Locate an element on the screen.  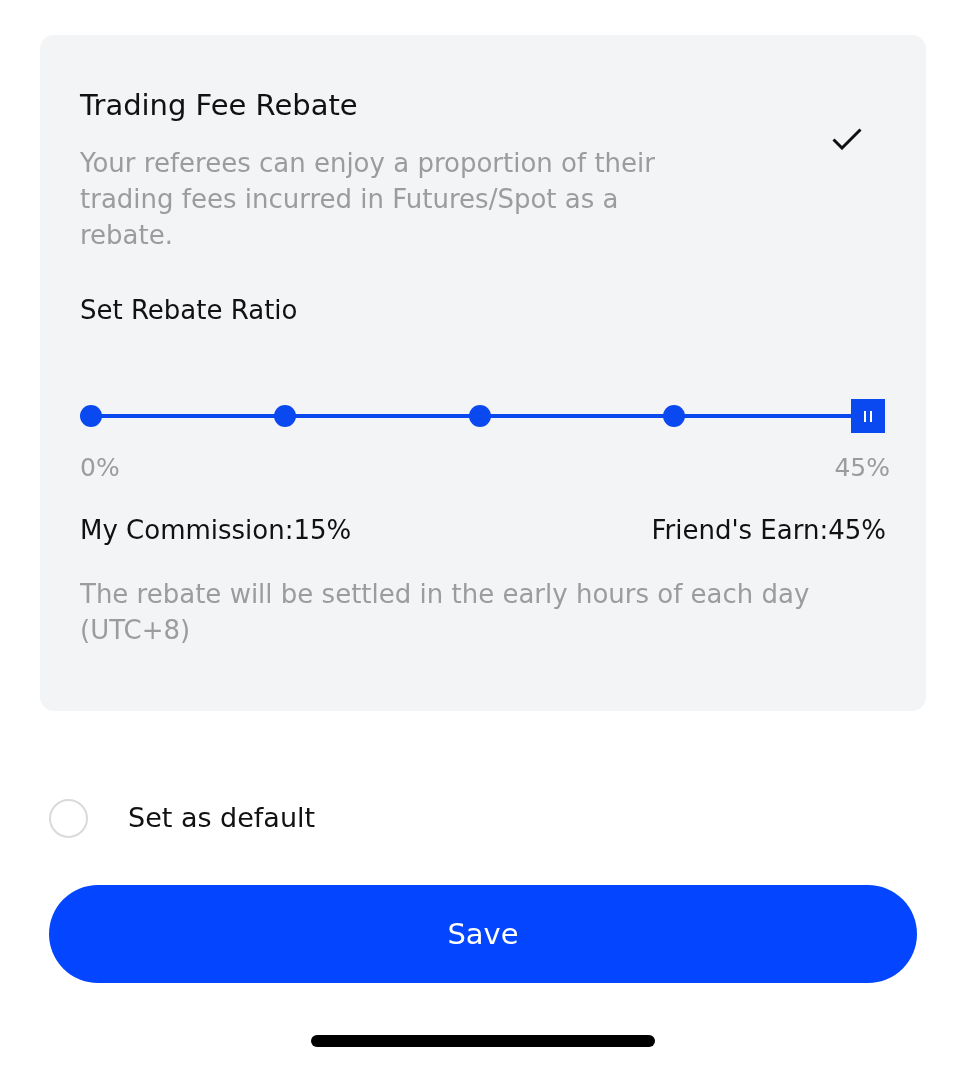
my-commission: My Commission:15% is located at coordinates (216, 530).